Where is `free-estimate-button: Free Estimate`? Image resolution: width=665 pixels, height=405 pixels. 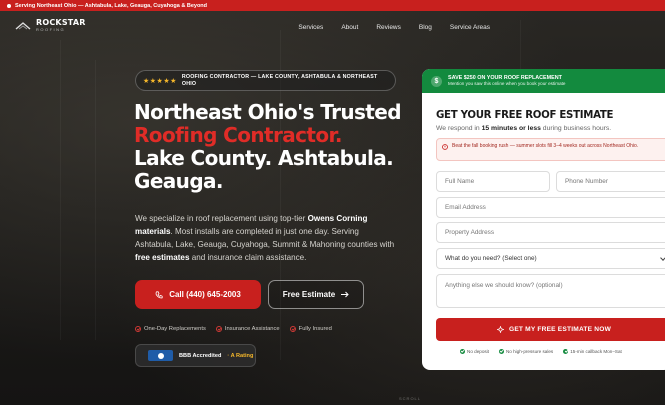
free-estimate-button: Free Estimate is located at coordinates (316, 294).